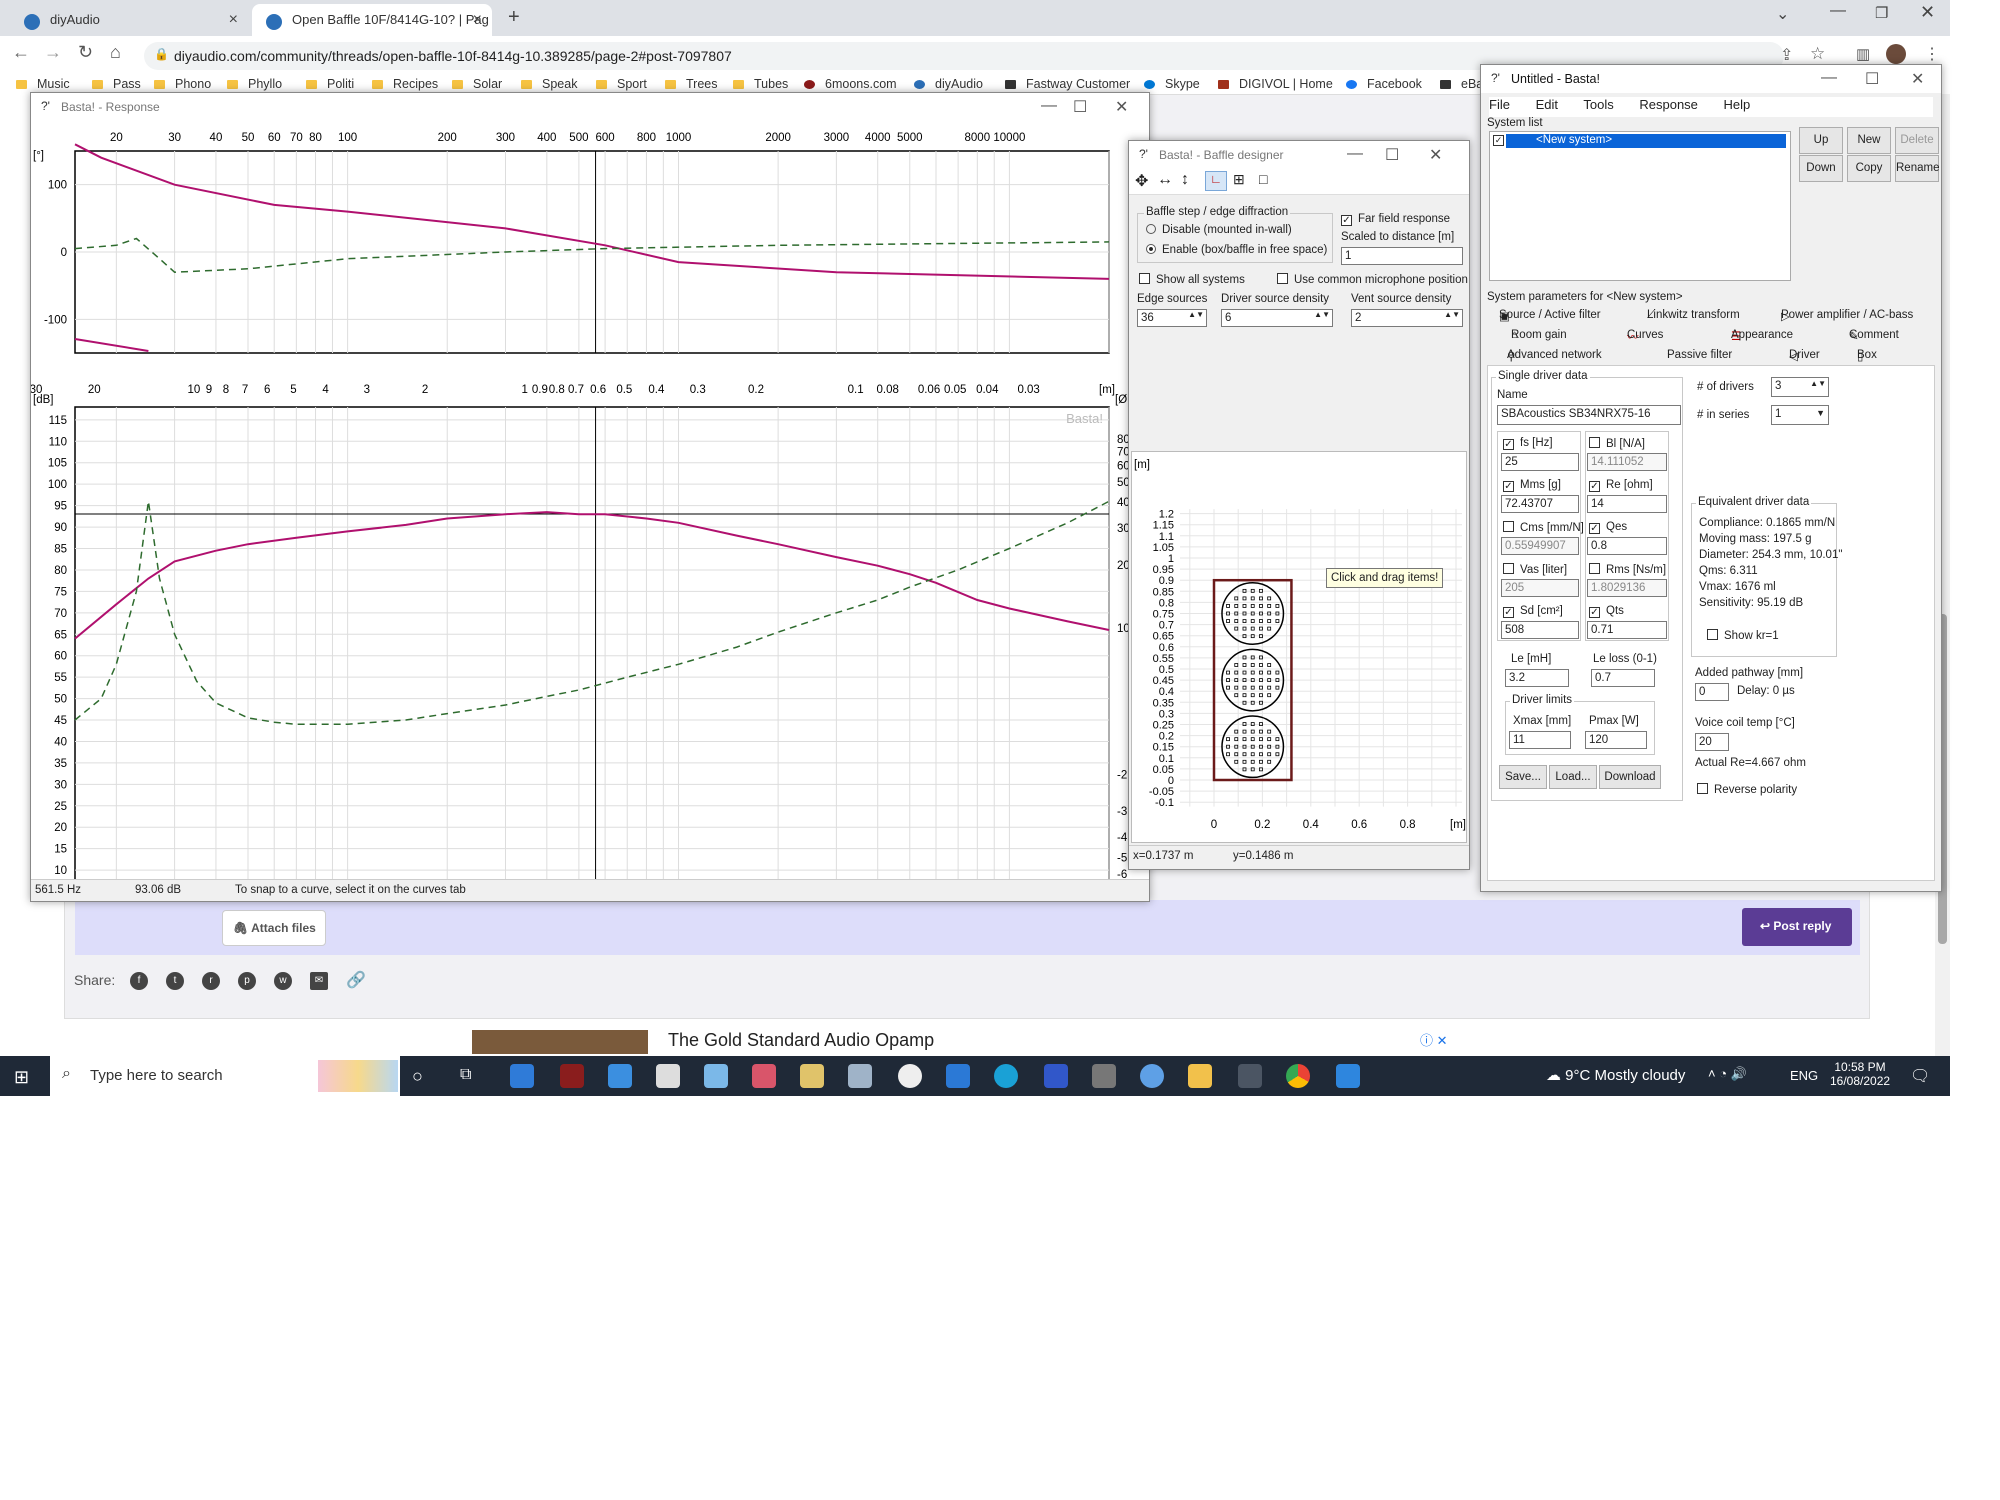  What do you see at coordinates (1540, 462) in the screenshot?
I see `fs-input: 25` at bounding box center [1540, 462].